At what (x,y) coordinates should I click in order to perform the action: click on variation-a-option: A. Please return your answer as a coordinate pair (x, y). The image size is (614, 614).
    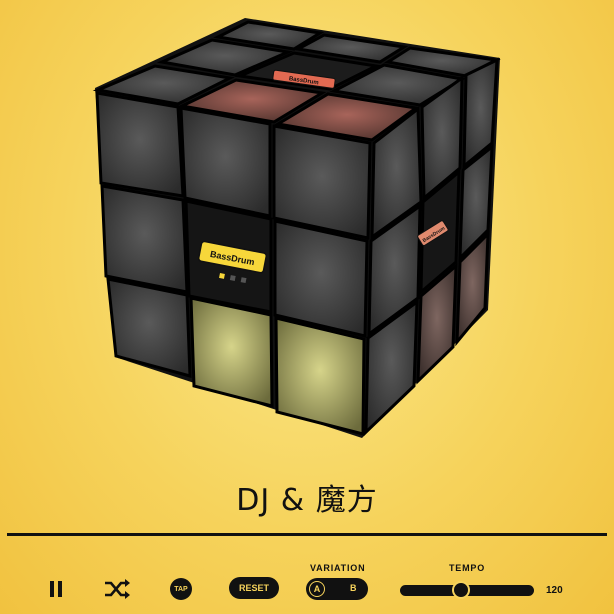
    Looking at the image, I should click on (317, 589).